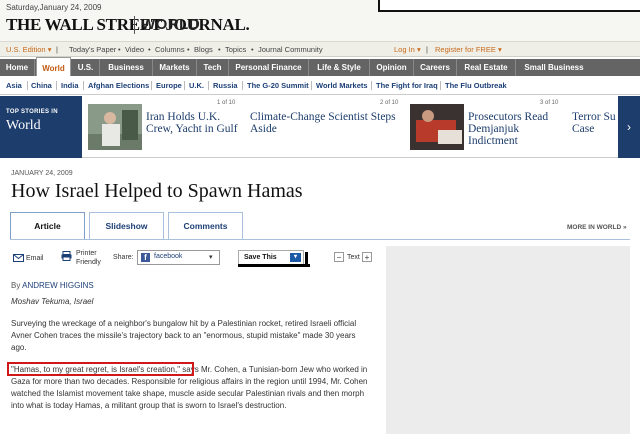  I want to click on save-this-label: Save This, so click(260, 257).